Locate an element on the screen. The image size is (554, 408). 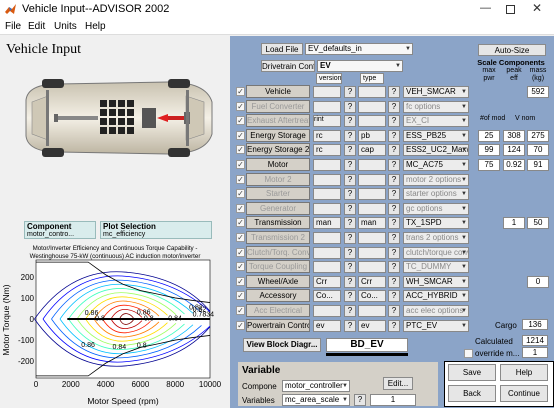
help-button: Help is located at coordinates (524, 372).